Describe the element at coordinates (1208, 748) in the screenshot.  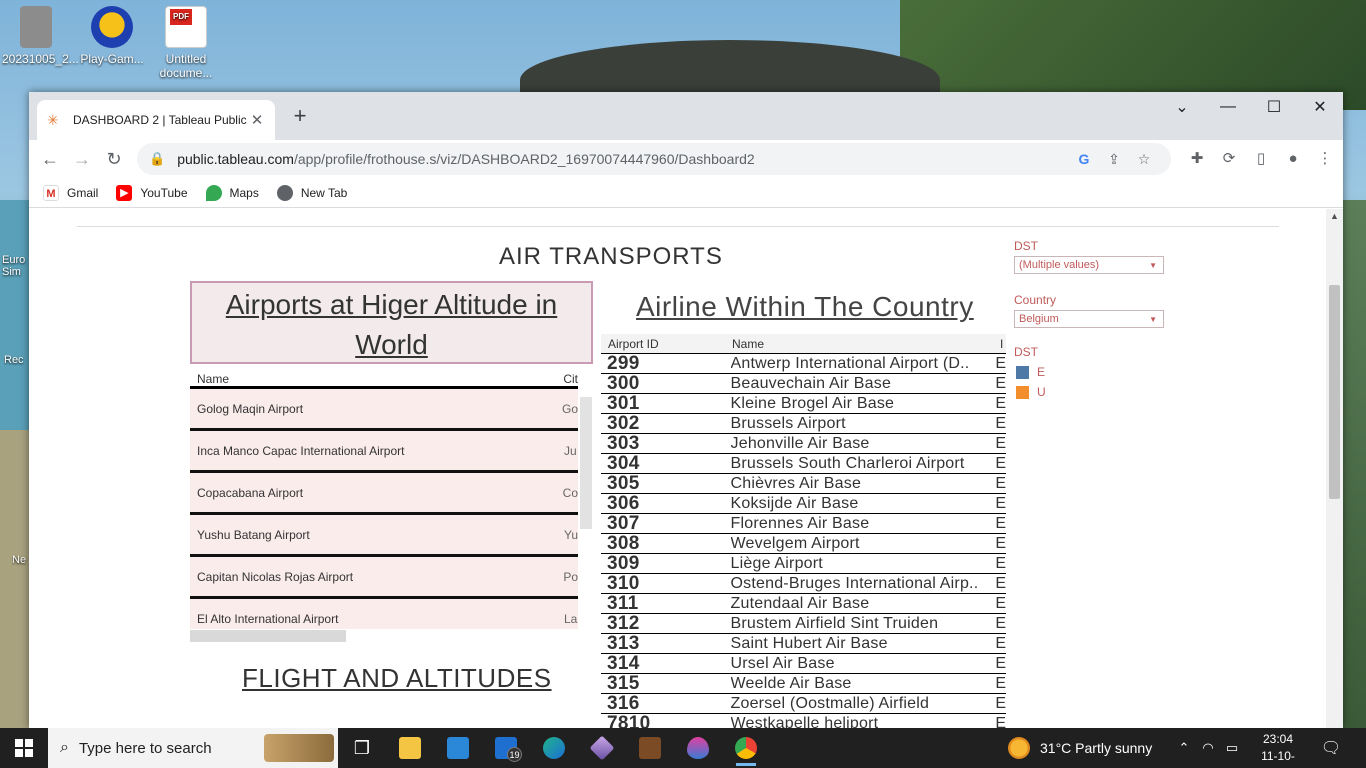
I see `wifi-icon: ◠` at that location.